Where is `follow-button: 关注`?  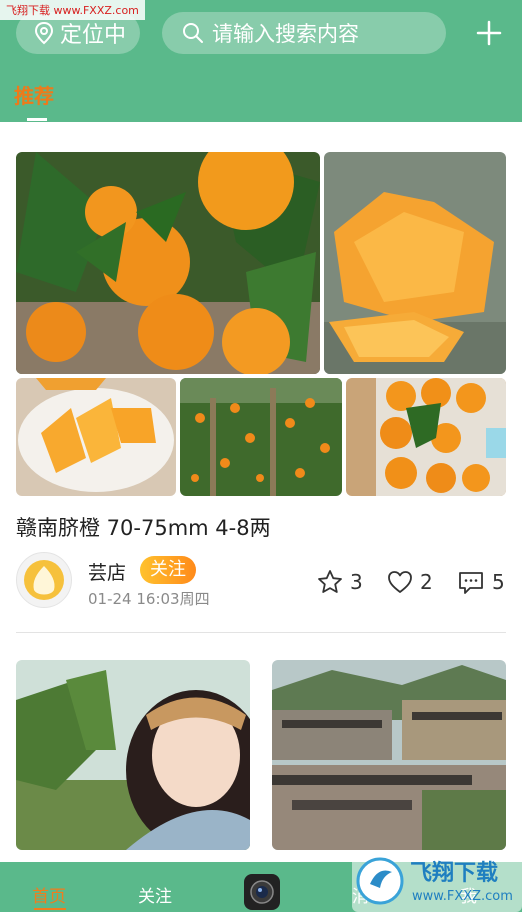 follow-button: 关注 is located at coordinates (168, 570).